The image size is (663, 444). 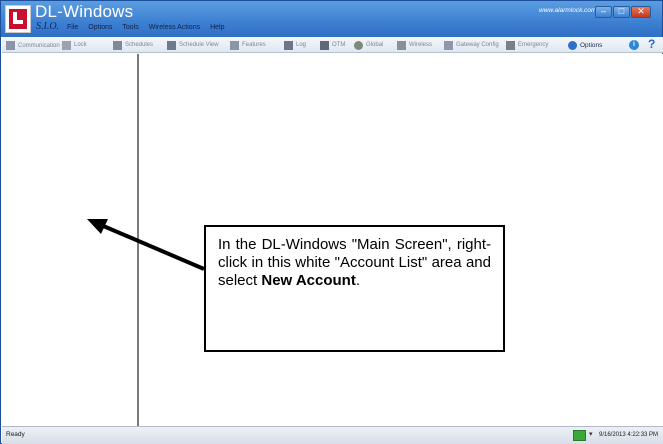 I want to click on status-text: Ready, so click(x=15, y=434).